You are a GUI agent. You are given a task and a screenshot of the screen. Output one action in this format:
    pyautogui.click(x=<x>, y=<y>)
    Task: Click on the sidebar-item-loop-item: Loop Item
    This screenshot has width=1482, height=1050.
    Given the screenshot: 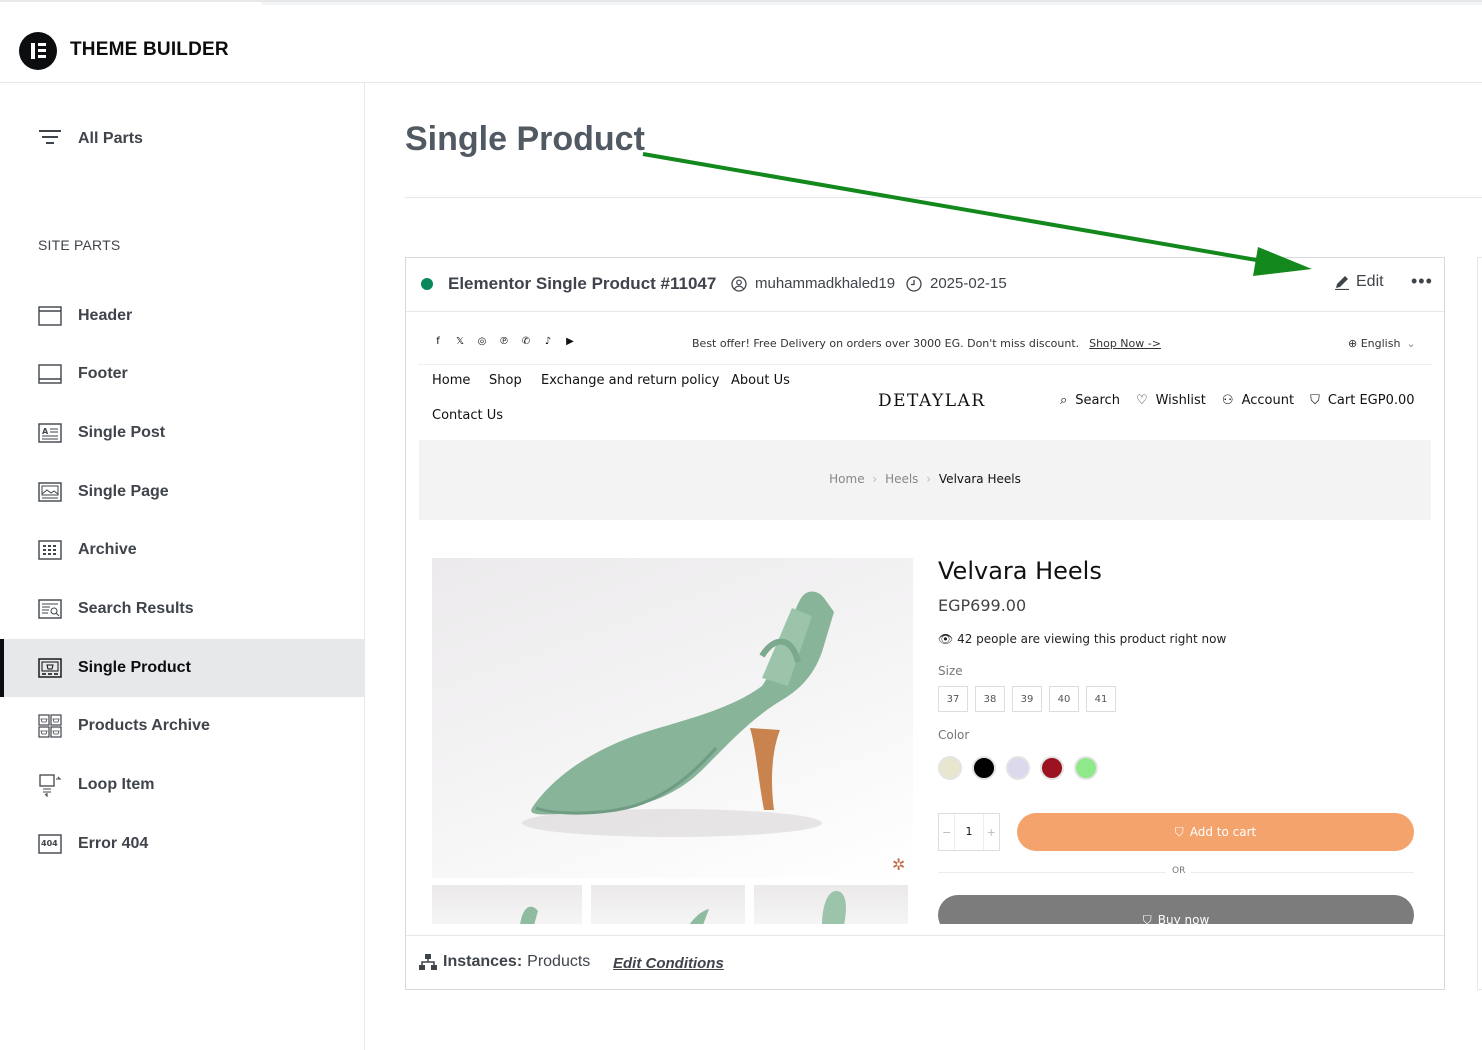 What is the action you would take?
    pyautogui.click(x=182, y=785)
    